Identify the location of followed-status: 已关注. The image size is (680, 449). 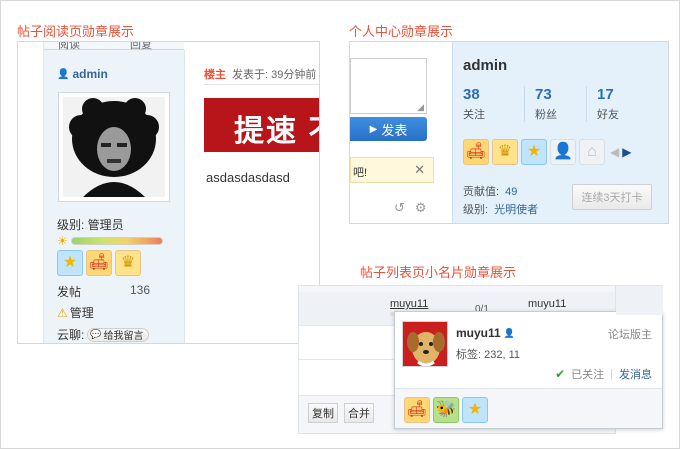
(587, 374).